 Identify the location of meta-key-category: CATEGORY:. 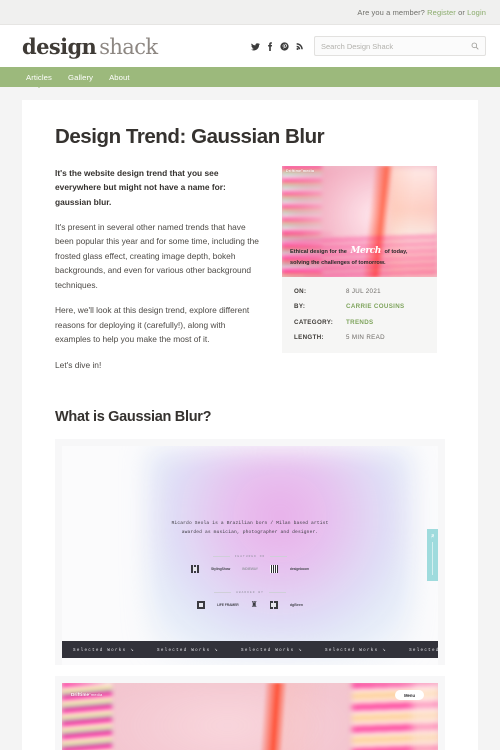
(314, 322).